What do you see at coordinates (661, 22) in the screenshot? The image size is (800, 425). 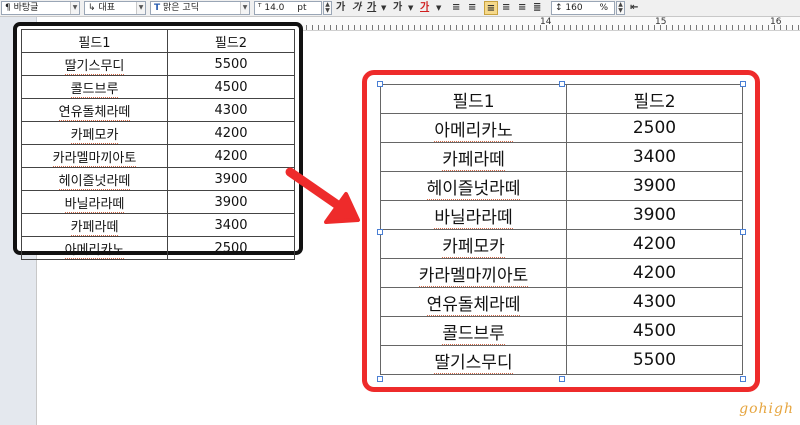 I see `ruler-mark: 15` at bounding box center [661, 22].